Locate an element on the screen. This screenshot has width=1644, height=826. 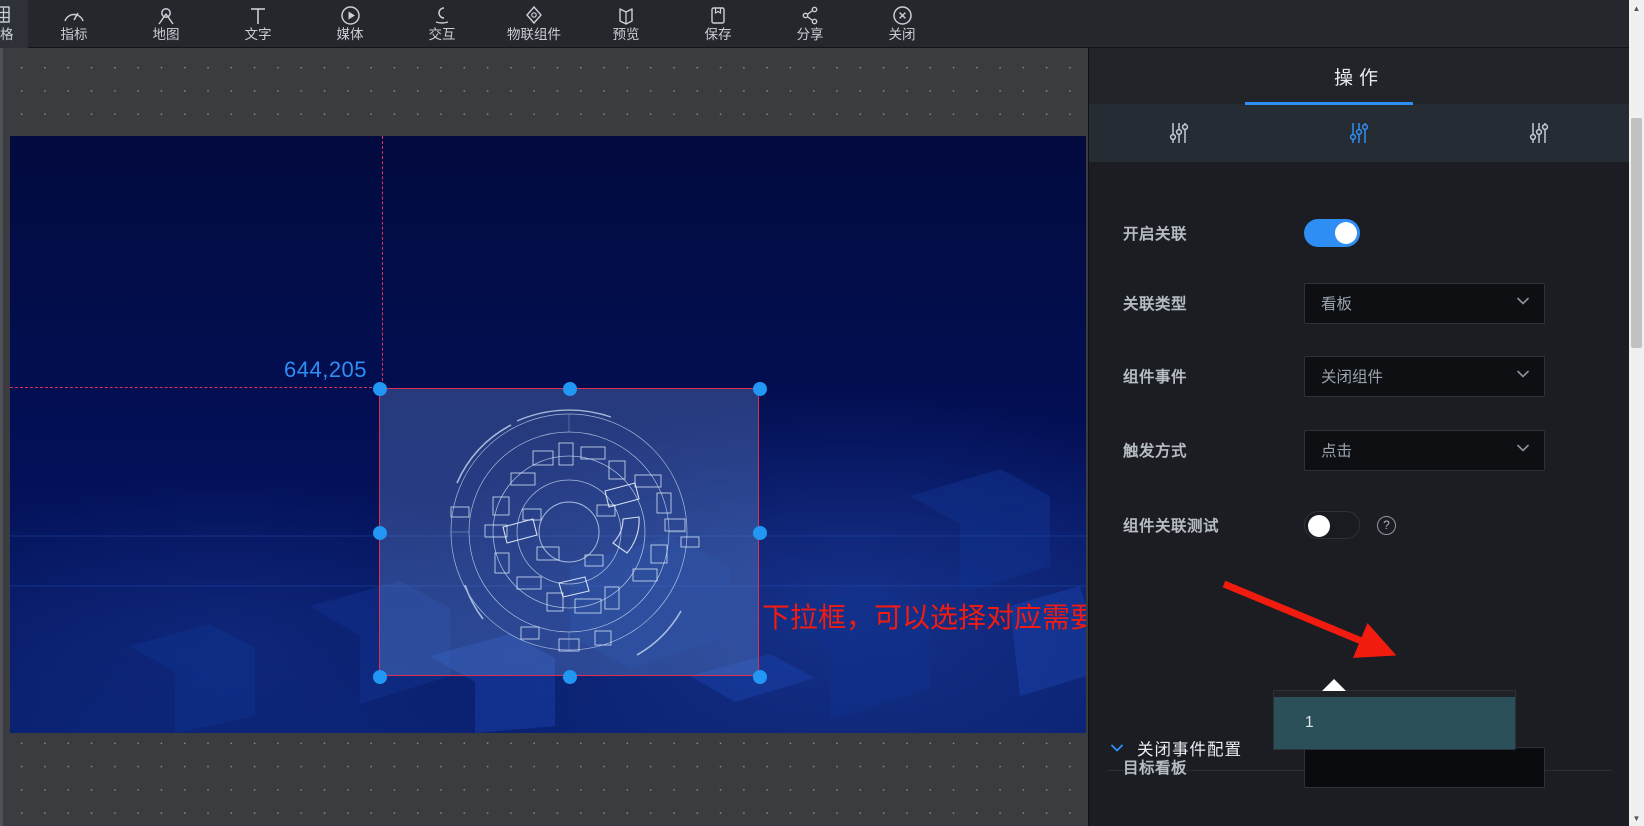
toolbar-item-preview: 预览 is located at coordinates (626, 24).